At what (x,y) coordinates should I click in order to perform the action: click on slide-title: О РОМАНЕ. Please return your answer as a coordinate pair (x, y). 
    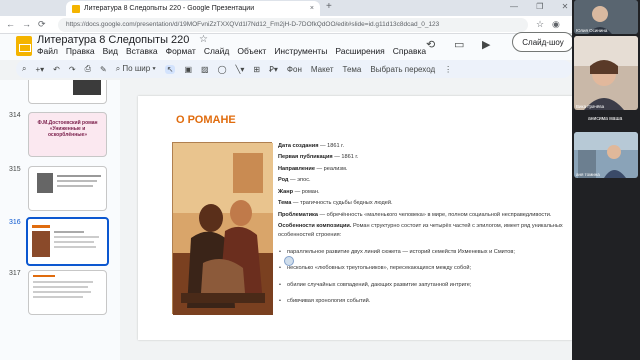
    Looking at the image, I should click on (206, 120).